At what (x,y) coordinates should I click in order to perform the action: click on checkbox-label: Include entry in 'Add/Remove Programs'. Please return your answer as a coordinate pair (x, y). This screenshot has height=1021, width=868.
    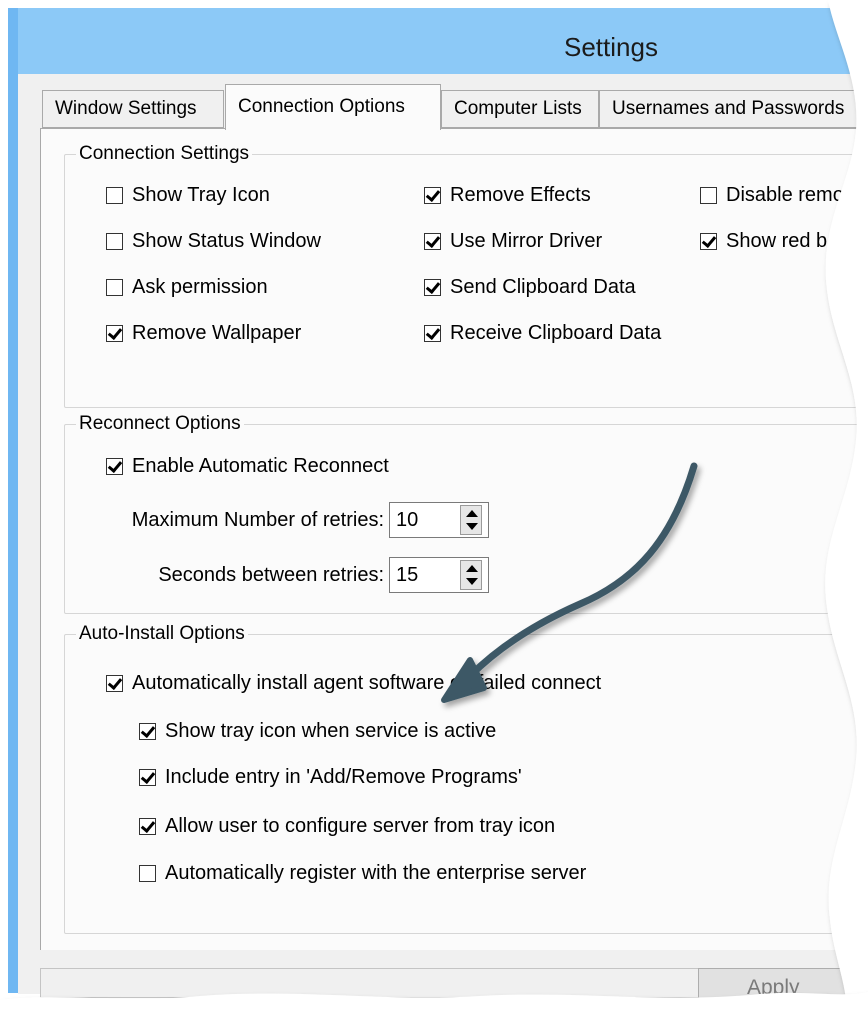
    Looking at the image, I should click on (343, 777).